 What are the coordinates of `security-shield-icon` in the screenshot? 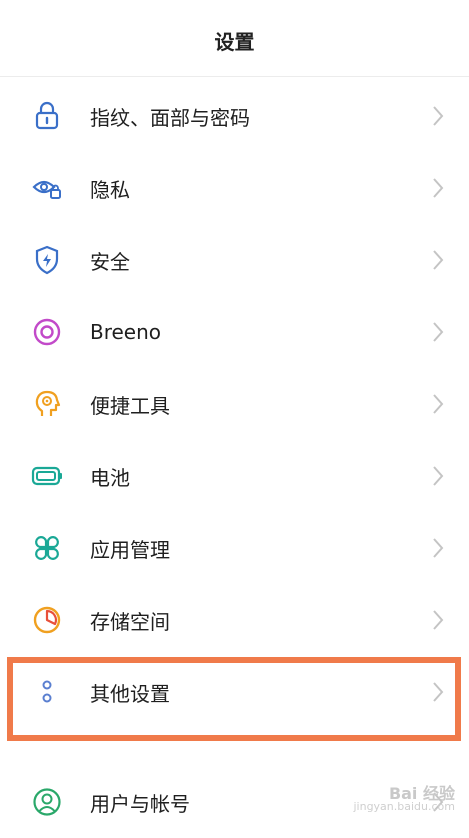 It's located at (47, 260).